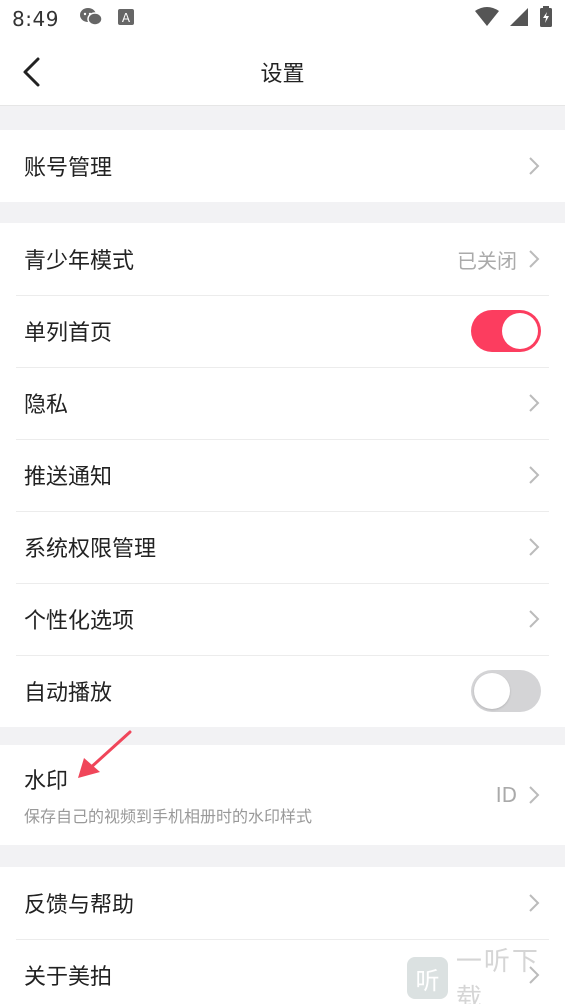 Image resolution: width=565 pixels, height=1004 pixels. I want to click on row-label: 账号管理, so click(68, 168).